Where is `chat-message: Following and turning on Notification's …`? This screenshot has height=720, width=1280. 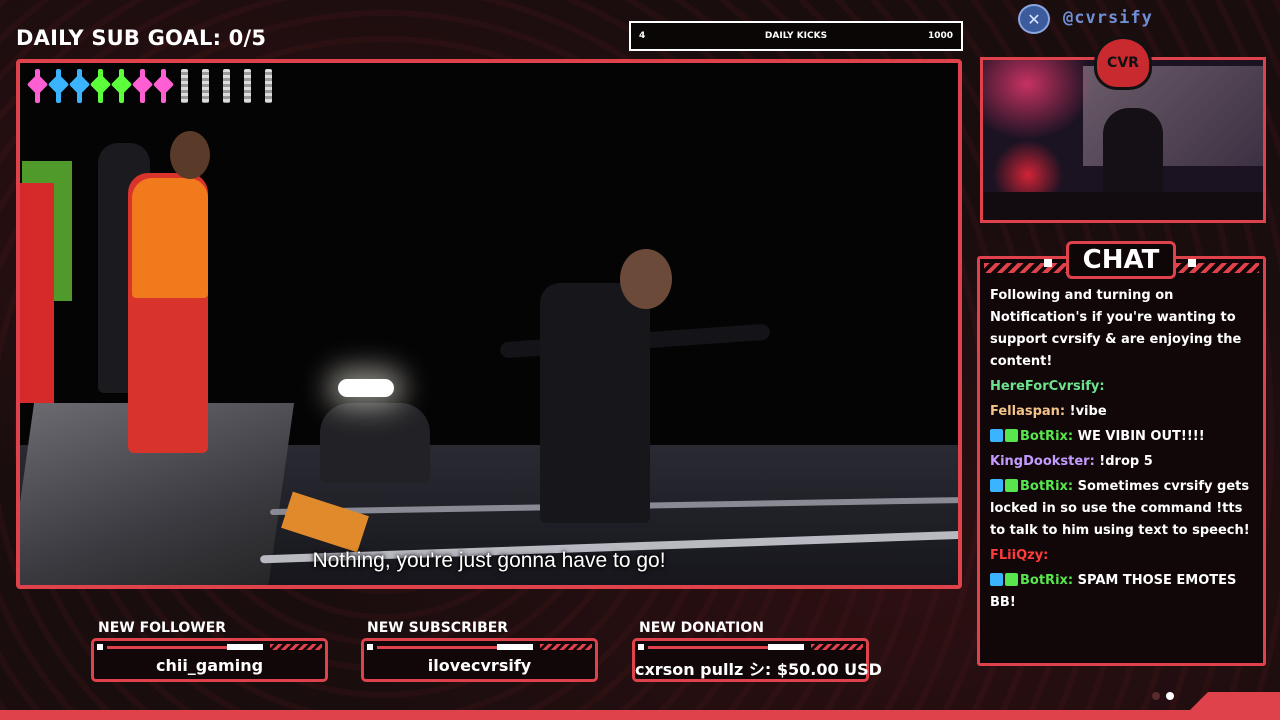 chat-message: Following and turning on Notification's … is located at coordinates (1122, 329).